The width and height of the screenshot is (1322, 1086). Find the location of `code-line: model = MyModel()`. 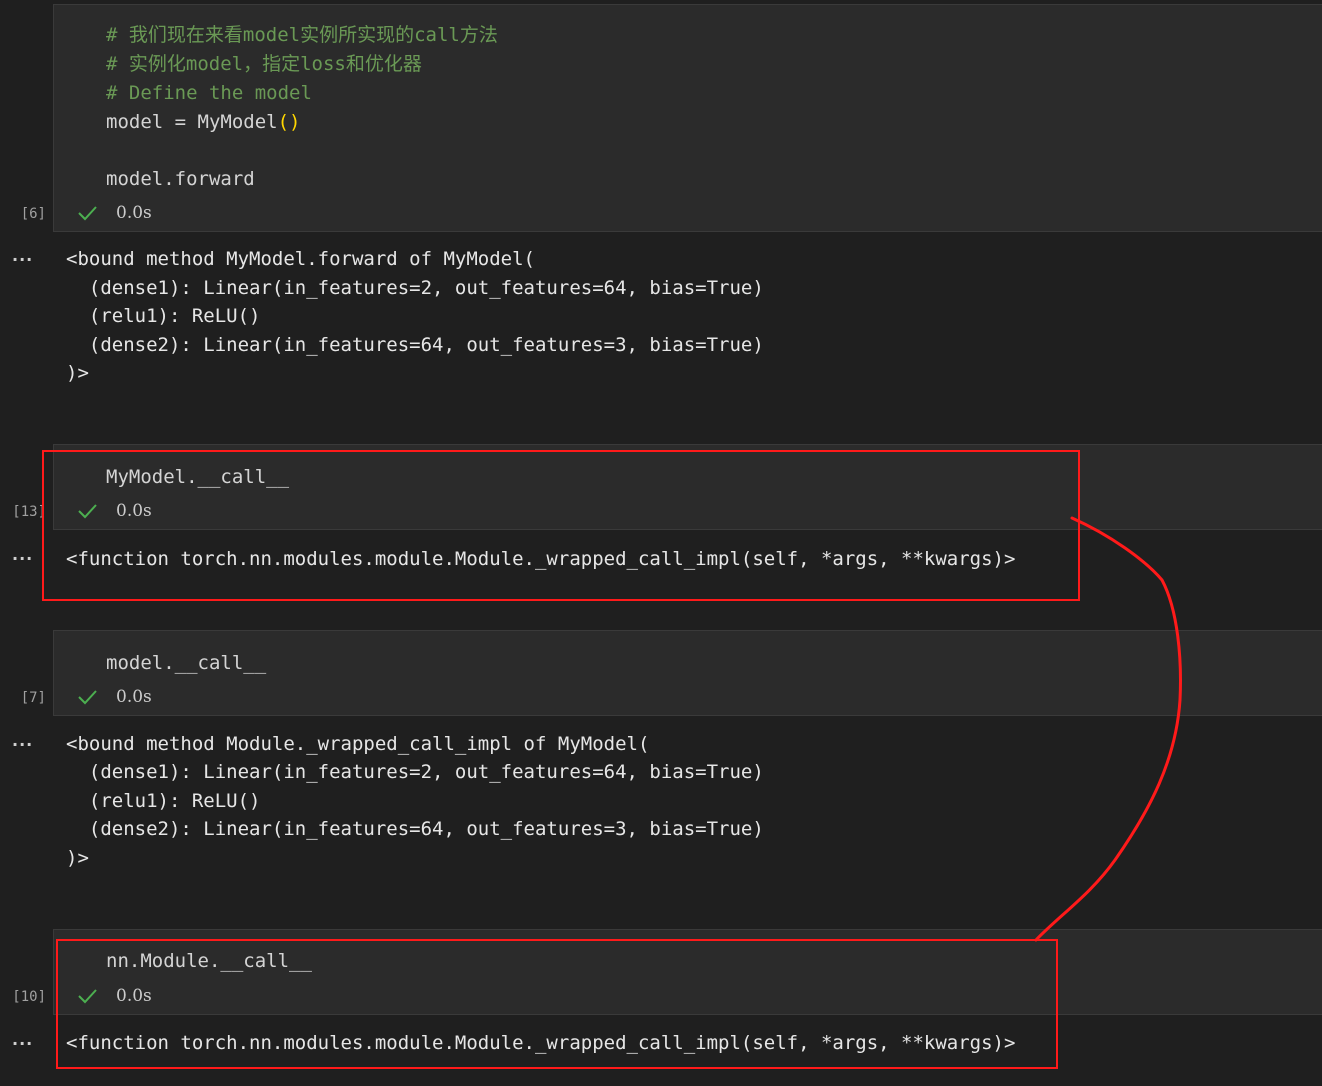

code-line: model = MyModel() is located at coordinates (203, 122).